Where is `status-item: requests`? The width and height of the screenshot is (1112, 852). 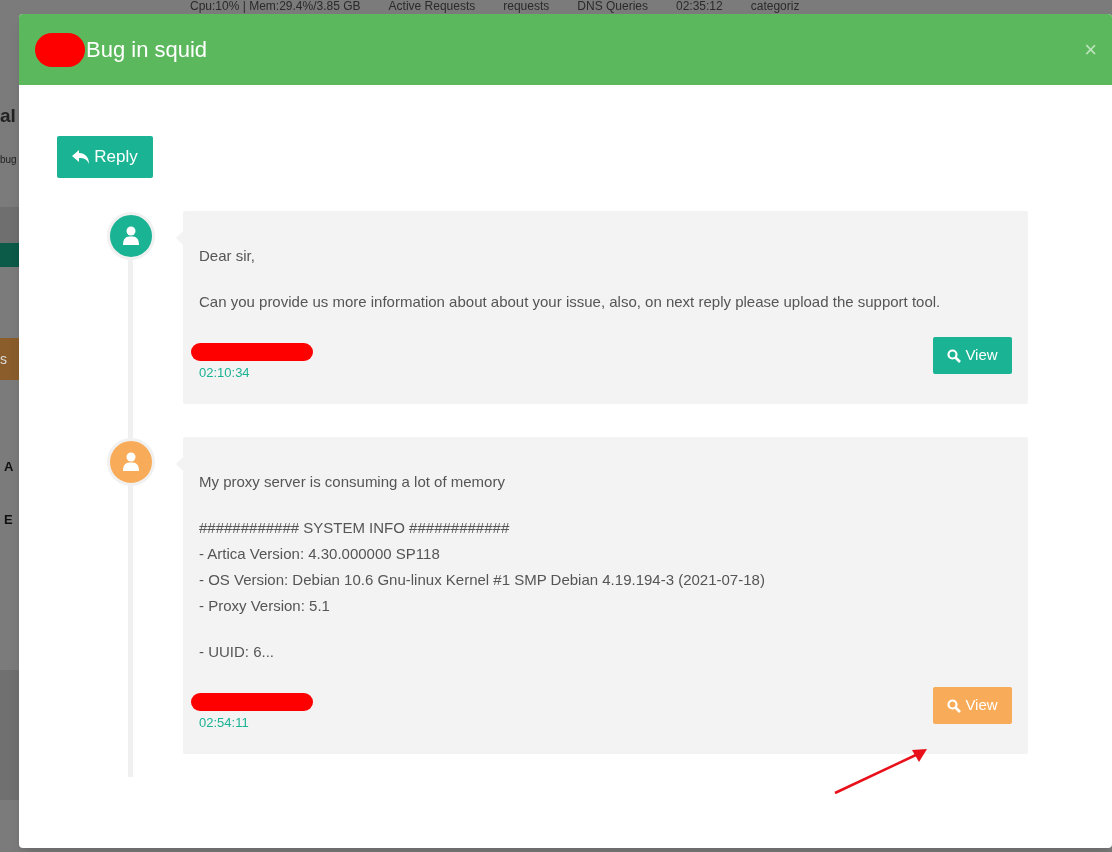
status-item: requests is located at coordinates (526, 6).